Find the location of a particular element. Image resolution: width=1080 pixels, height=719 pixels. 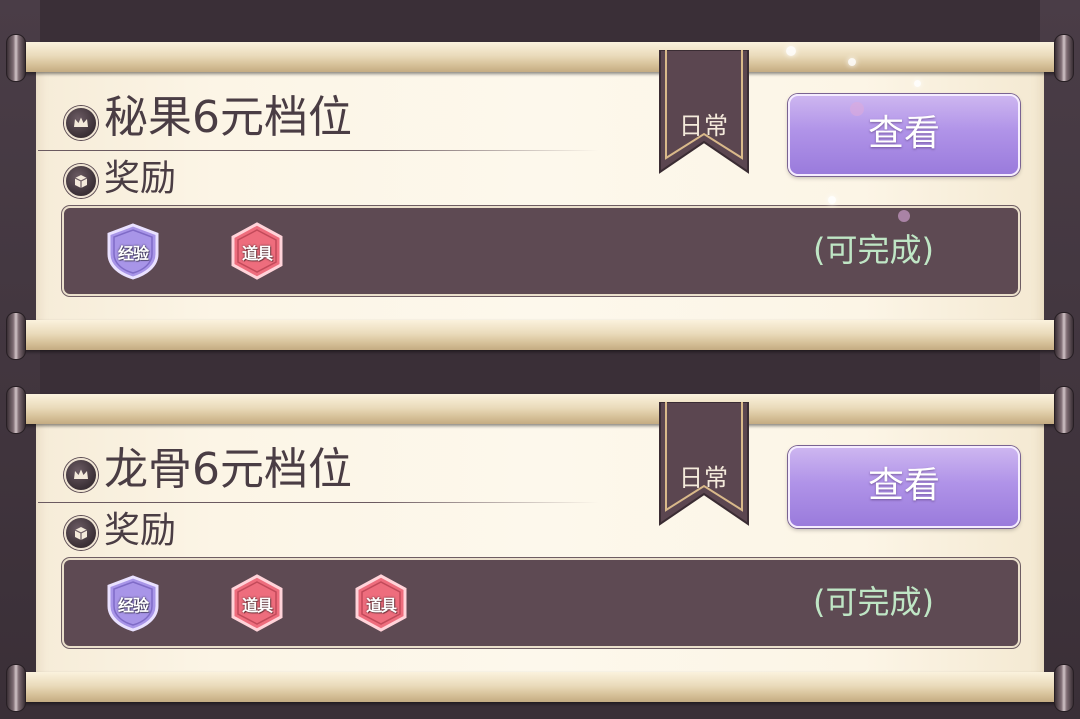

reward-bar: 经验 道具 (可完成) is located at coordinates (541, 251).